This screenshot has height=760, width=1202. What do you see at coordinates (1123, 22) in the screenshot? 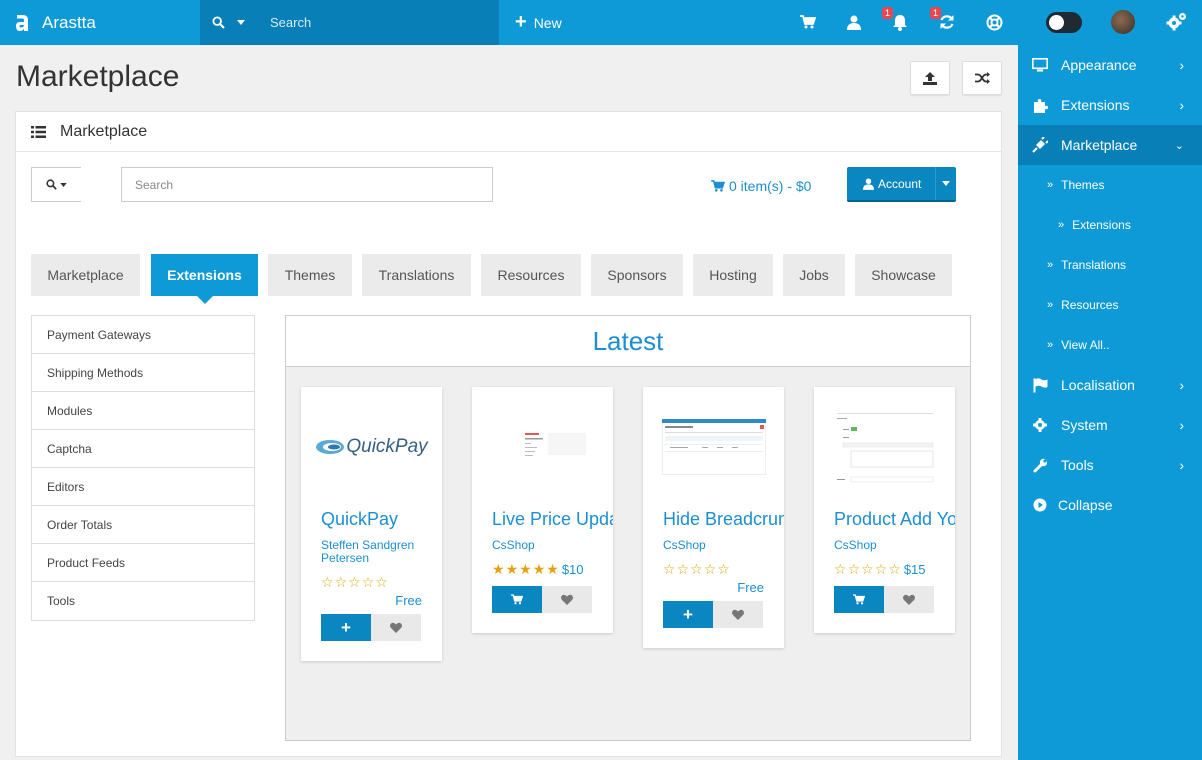
I see `avatar` at bounding box center [1123, 22].